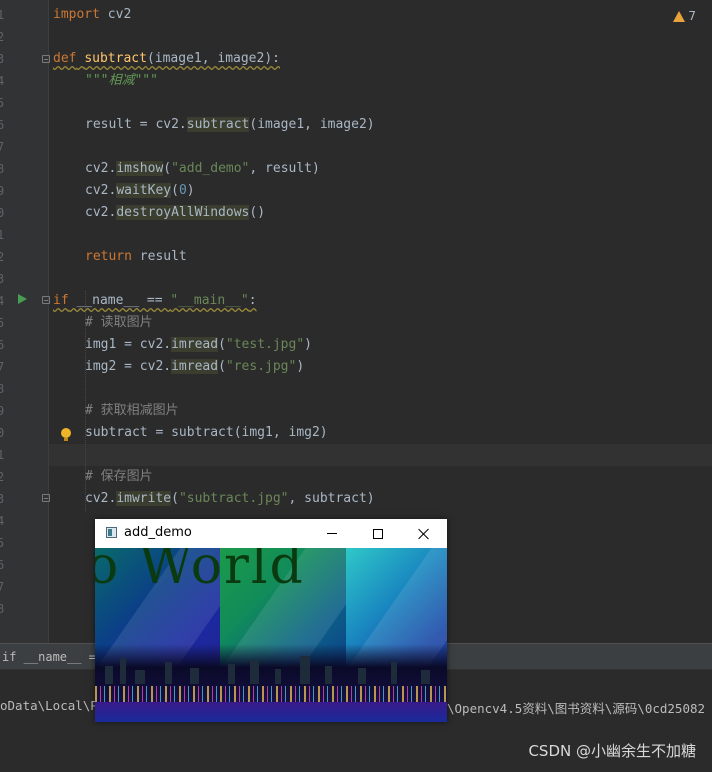  I want to click on close-icon, so click(424, 534).